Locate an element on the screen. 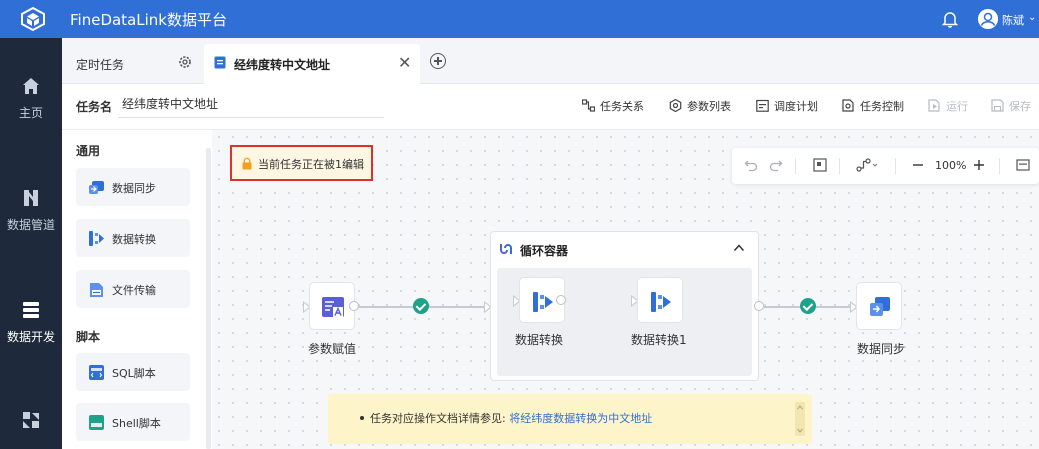 Image resolution: width=1039 pixels, height=449 pixels. node-data-sync is located at coordinates (879, 306).